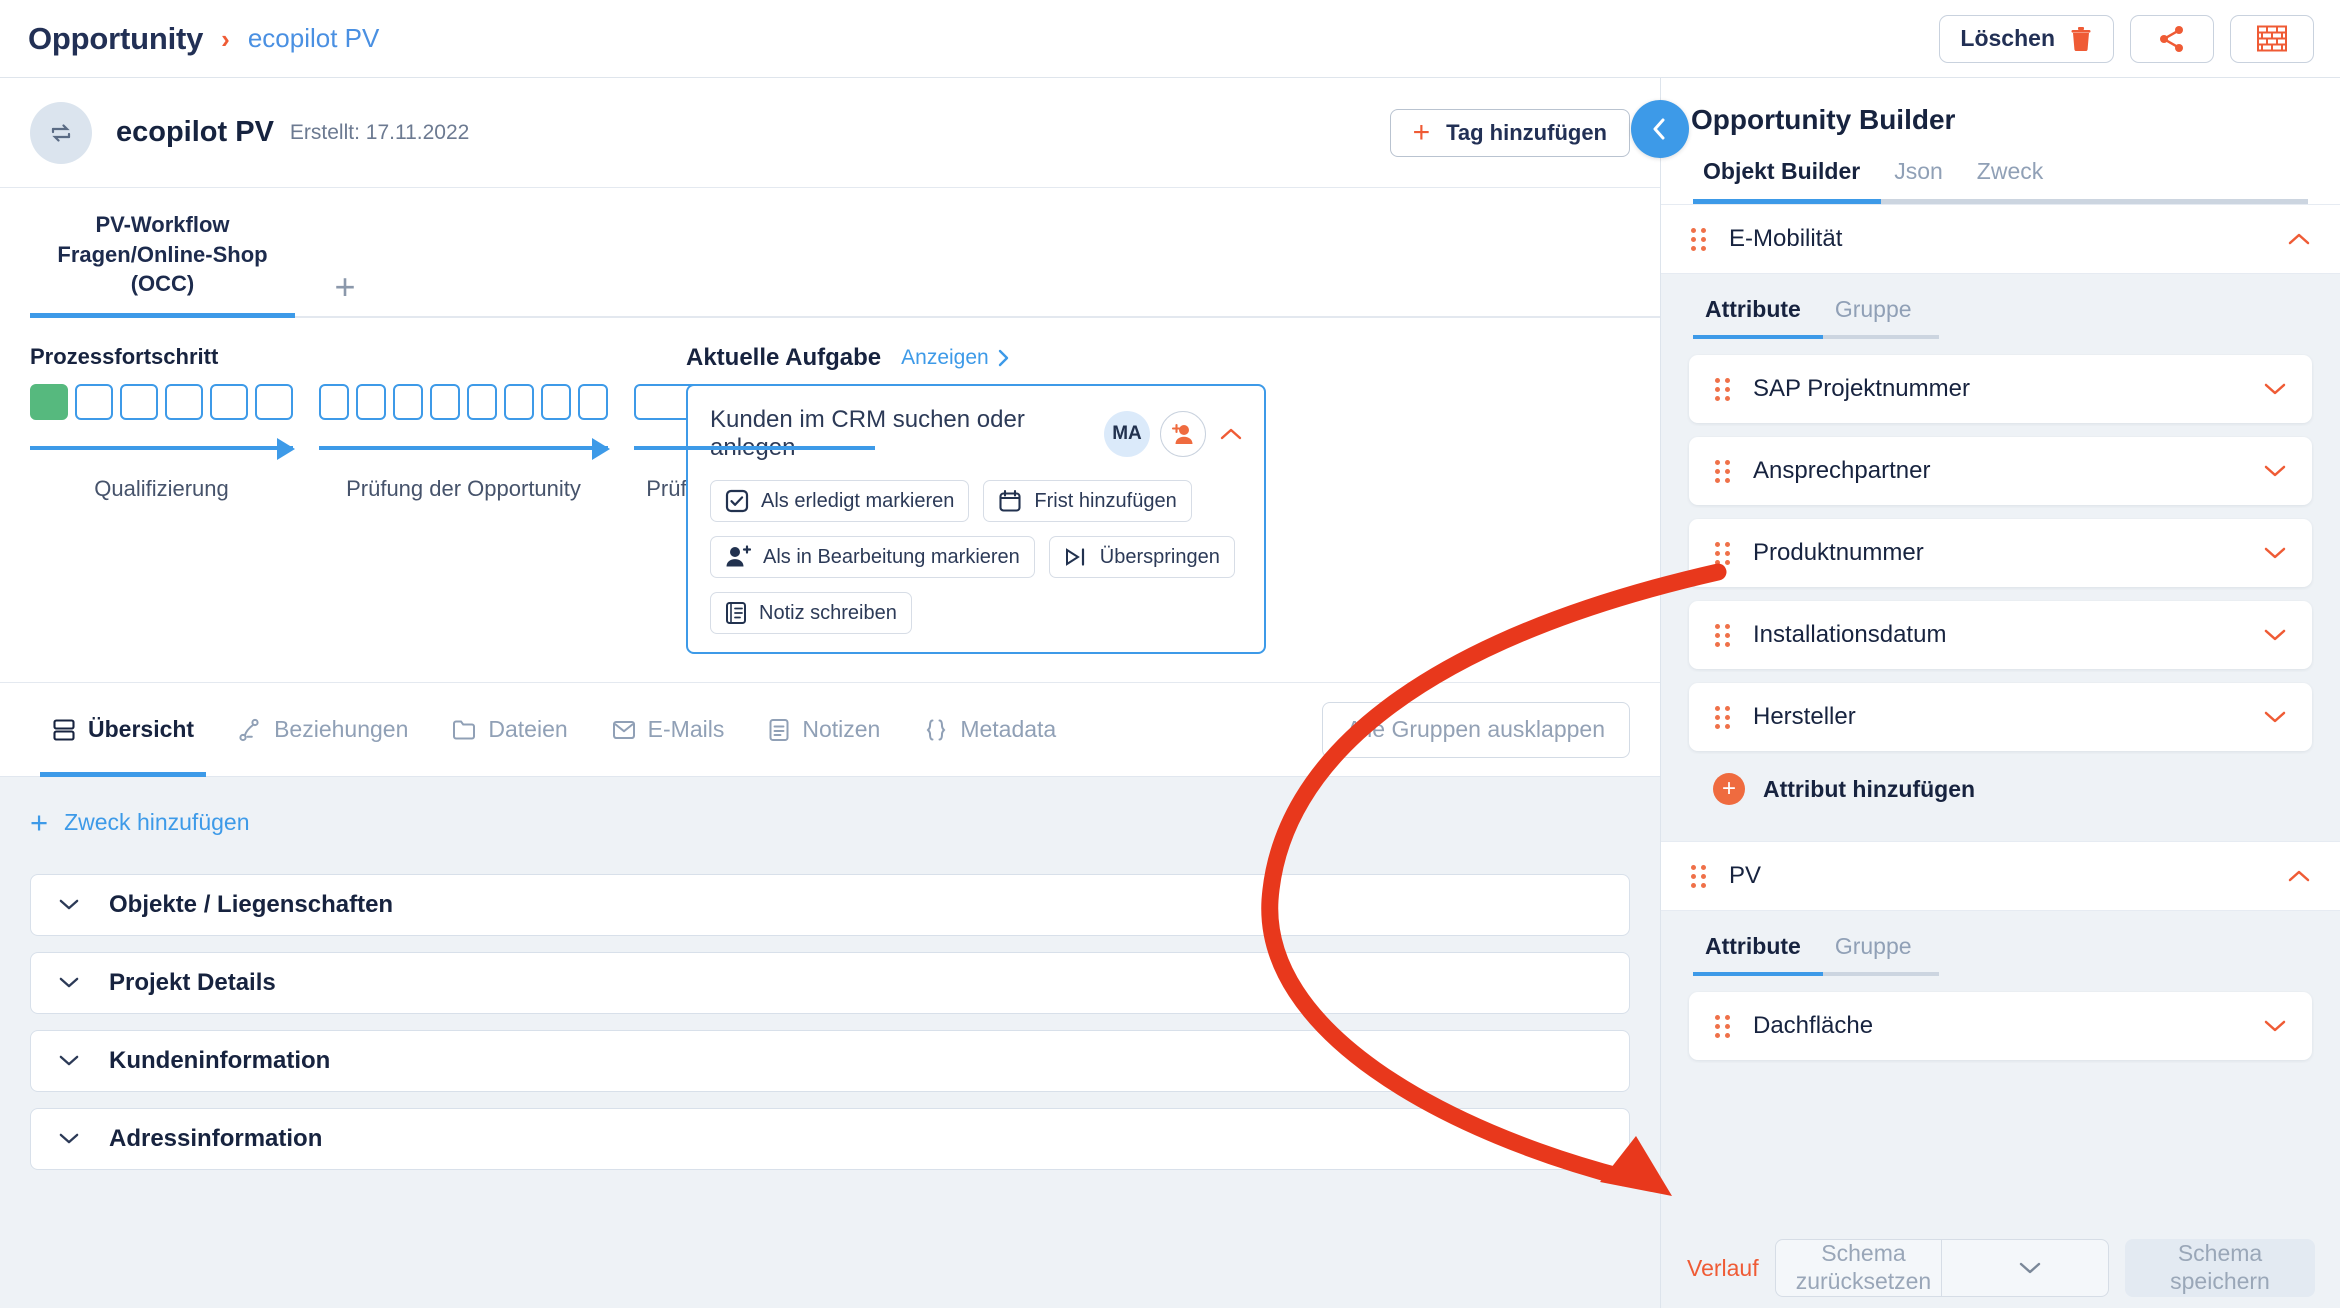  Describe the element at coordinates (668, 730) in the screenshot. I see `tab-e-mails: E-Mails` at that location.